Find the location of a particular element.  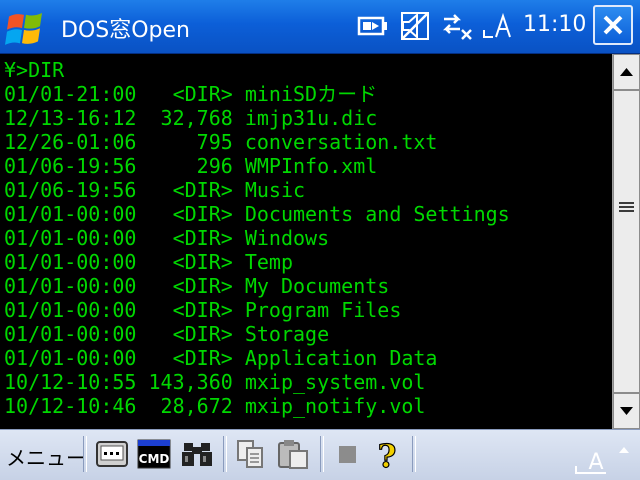

menu-button: メニュー is located at coordinates (46, 456).